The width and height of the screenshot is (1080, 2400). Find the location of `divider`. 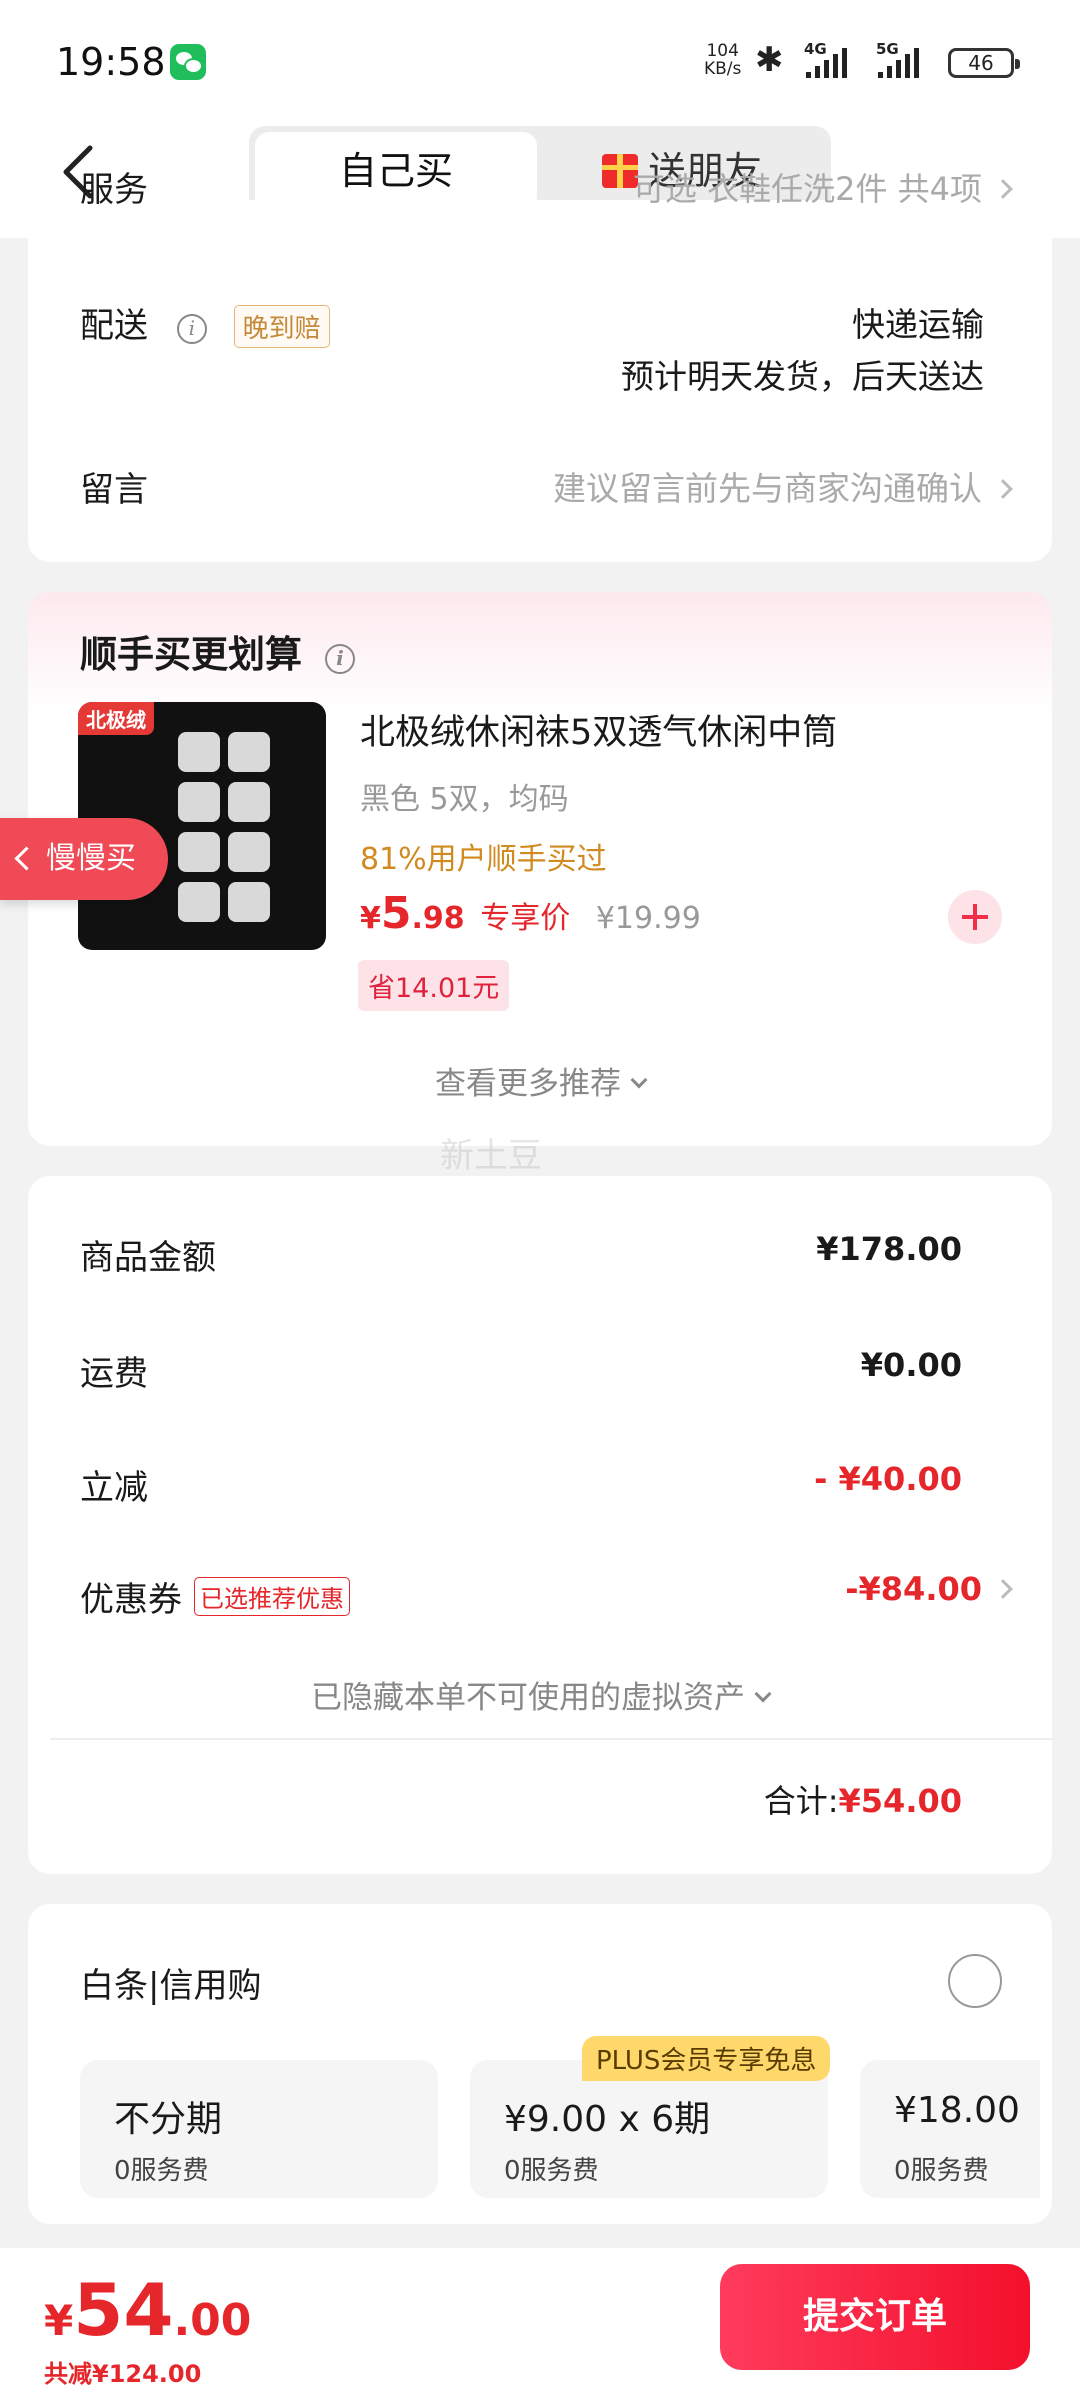

divider is located at coordinates (551, 1739).